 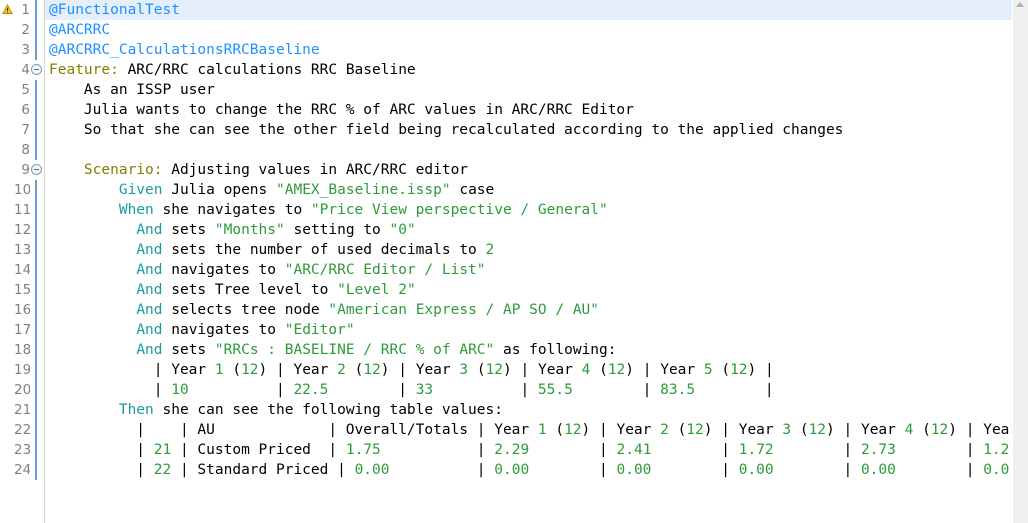 What do you see at coordinates (528, 10) in the screenshot?
I see `code-line: @FunctionalTest` at bounding box center [528, 10].